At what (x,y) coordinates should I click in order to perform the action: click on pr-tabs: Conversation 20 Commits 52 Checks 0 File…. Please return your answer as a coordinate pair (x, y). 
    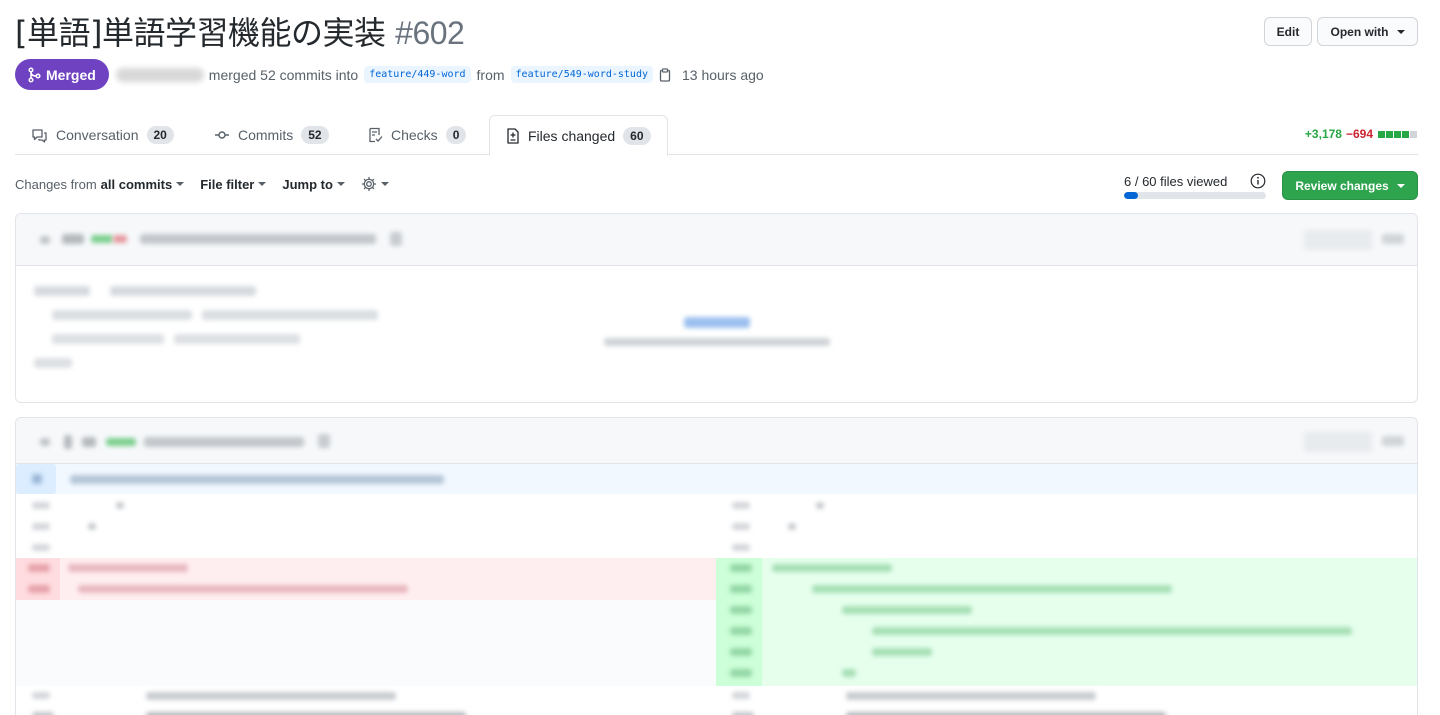
    Looking at the image, I should click on (716, 135).